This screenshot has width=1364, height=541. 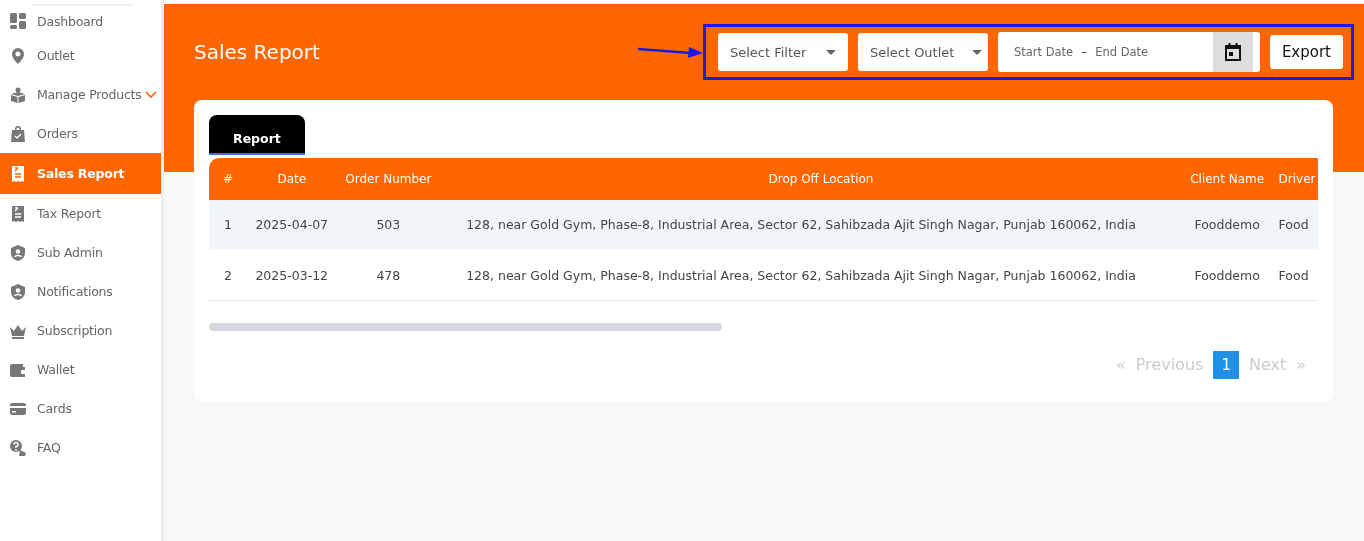 What do you see at coordinates (228, 179) in the screenshot?
I see `column-header: #` at bounding box center [228, 179].